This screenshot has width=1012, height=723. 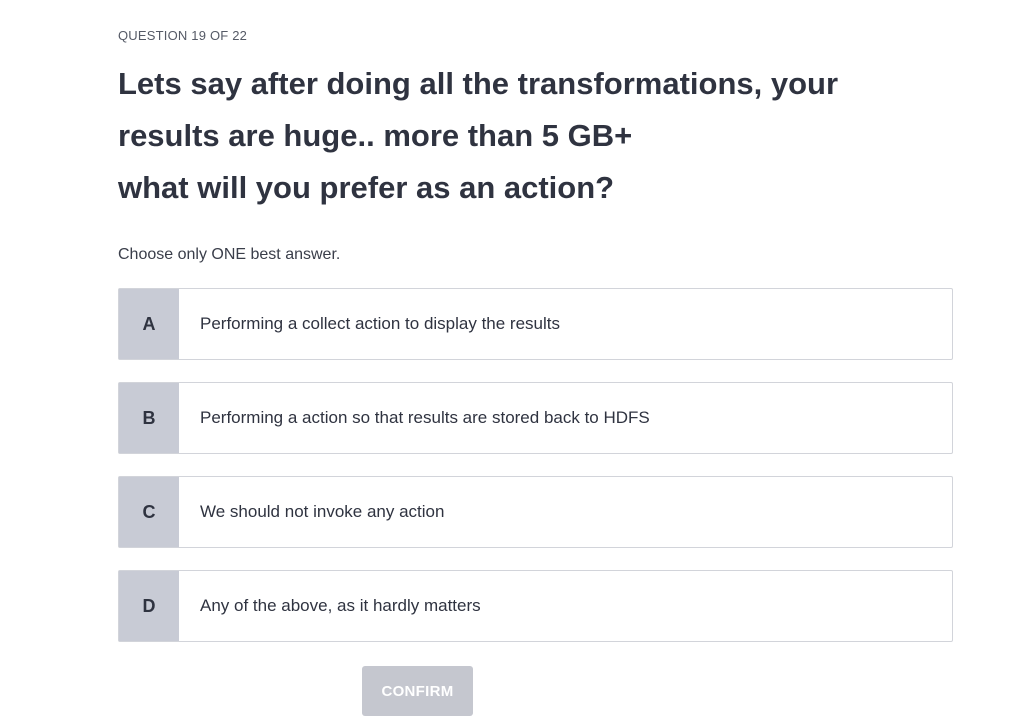 I want to click on option-letter: D, so click(x=149, y=606).